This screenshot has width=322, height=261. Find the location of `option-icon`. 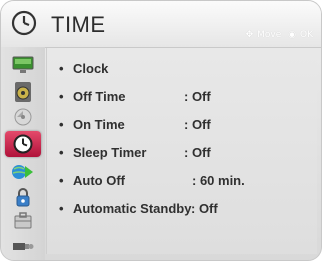

option-icon is located at coordinates (23, 220).